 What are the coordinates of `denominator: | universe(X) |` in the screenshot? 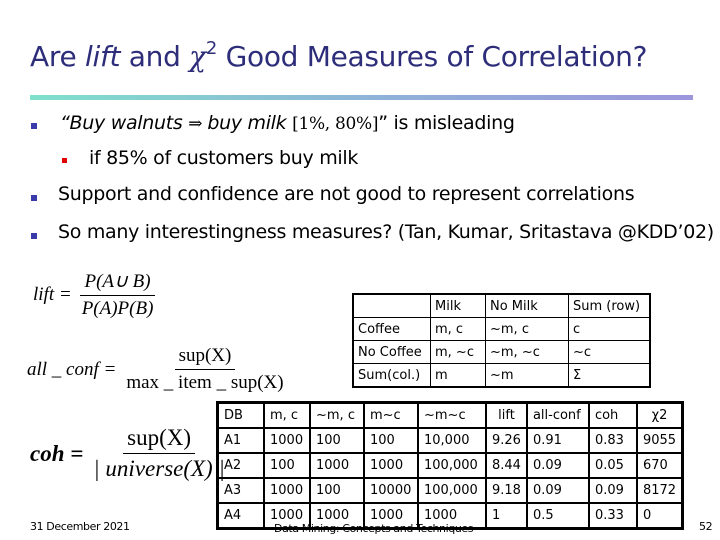 It's located at (159, 468).